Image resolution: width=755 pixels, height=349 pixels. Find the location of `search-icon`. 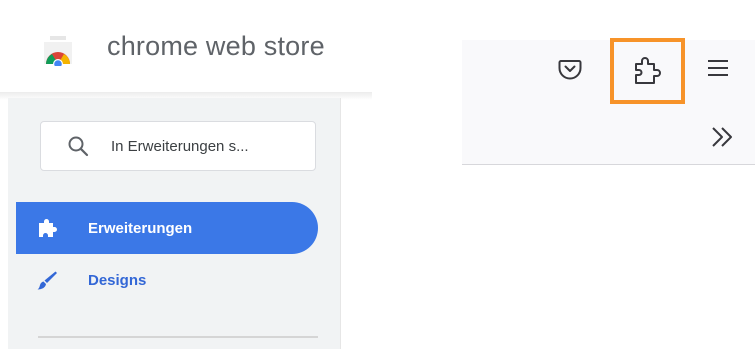

search-icon is located at coordinates (78, 146).